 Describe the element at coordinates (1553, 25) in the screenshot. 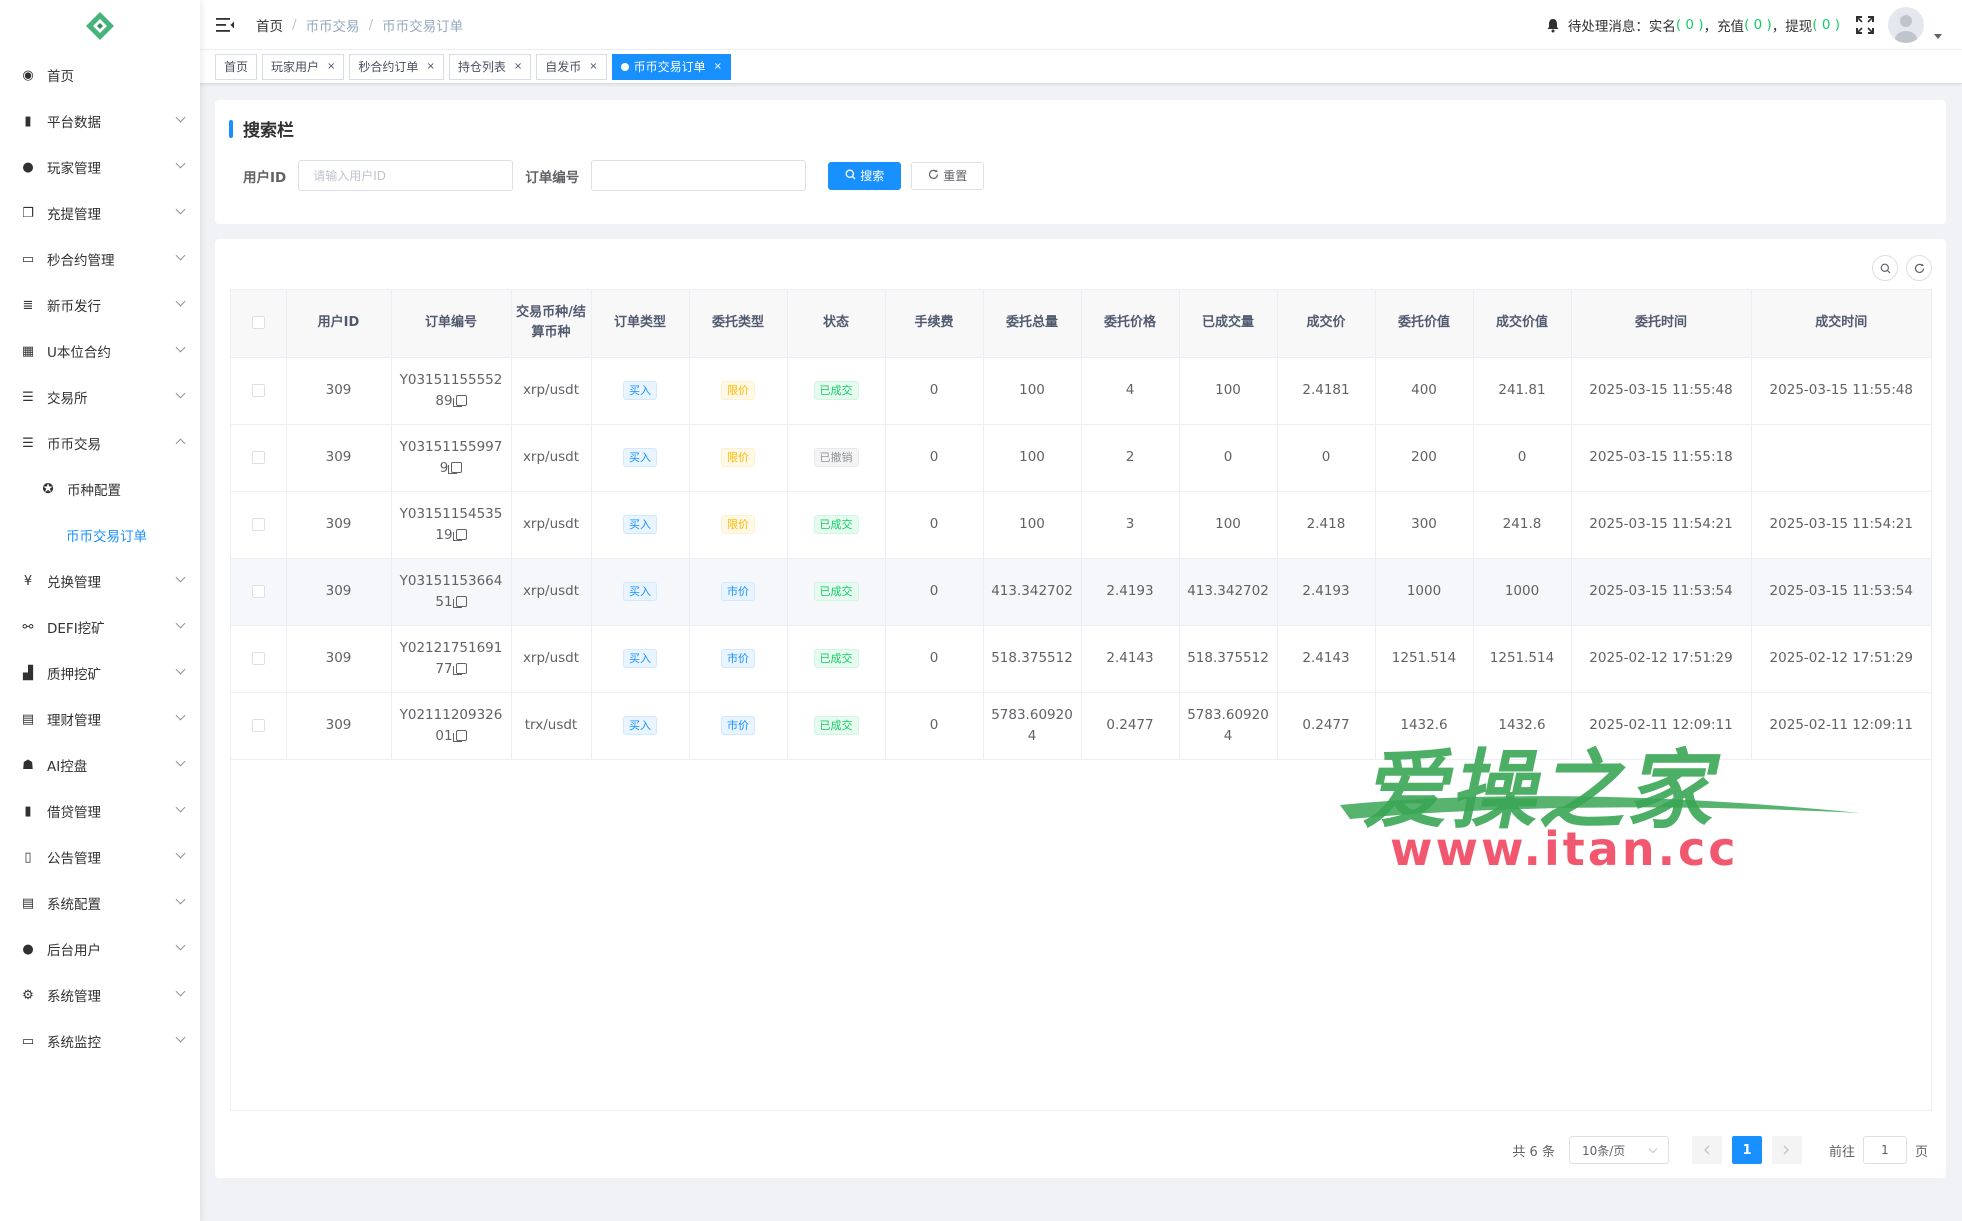

I see `bell-icon` at that location.